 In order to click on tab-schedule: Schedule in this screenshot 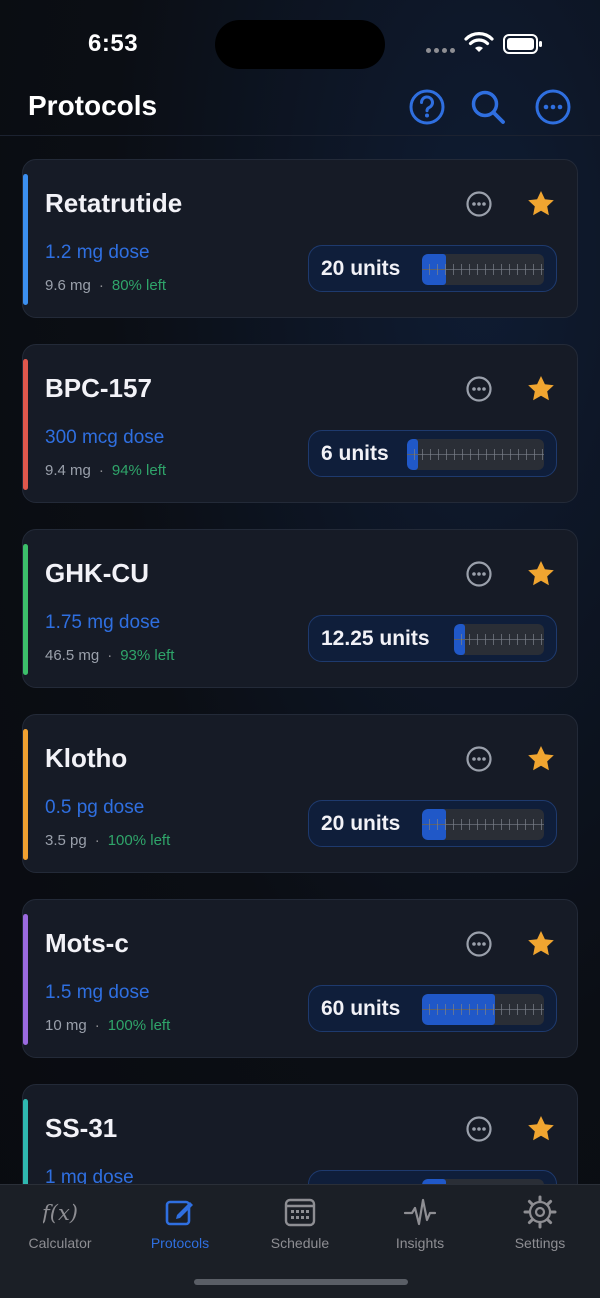, I will do `click(300, 1225)`.